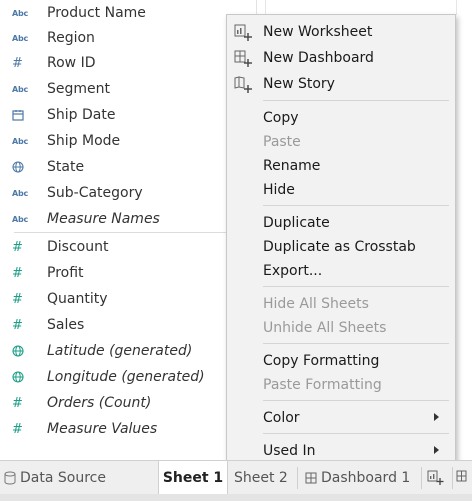 This screenshot has height=501, width=472. I want to click on tab-label: Sheet 2, so click(261, 478).